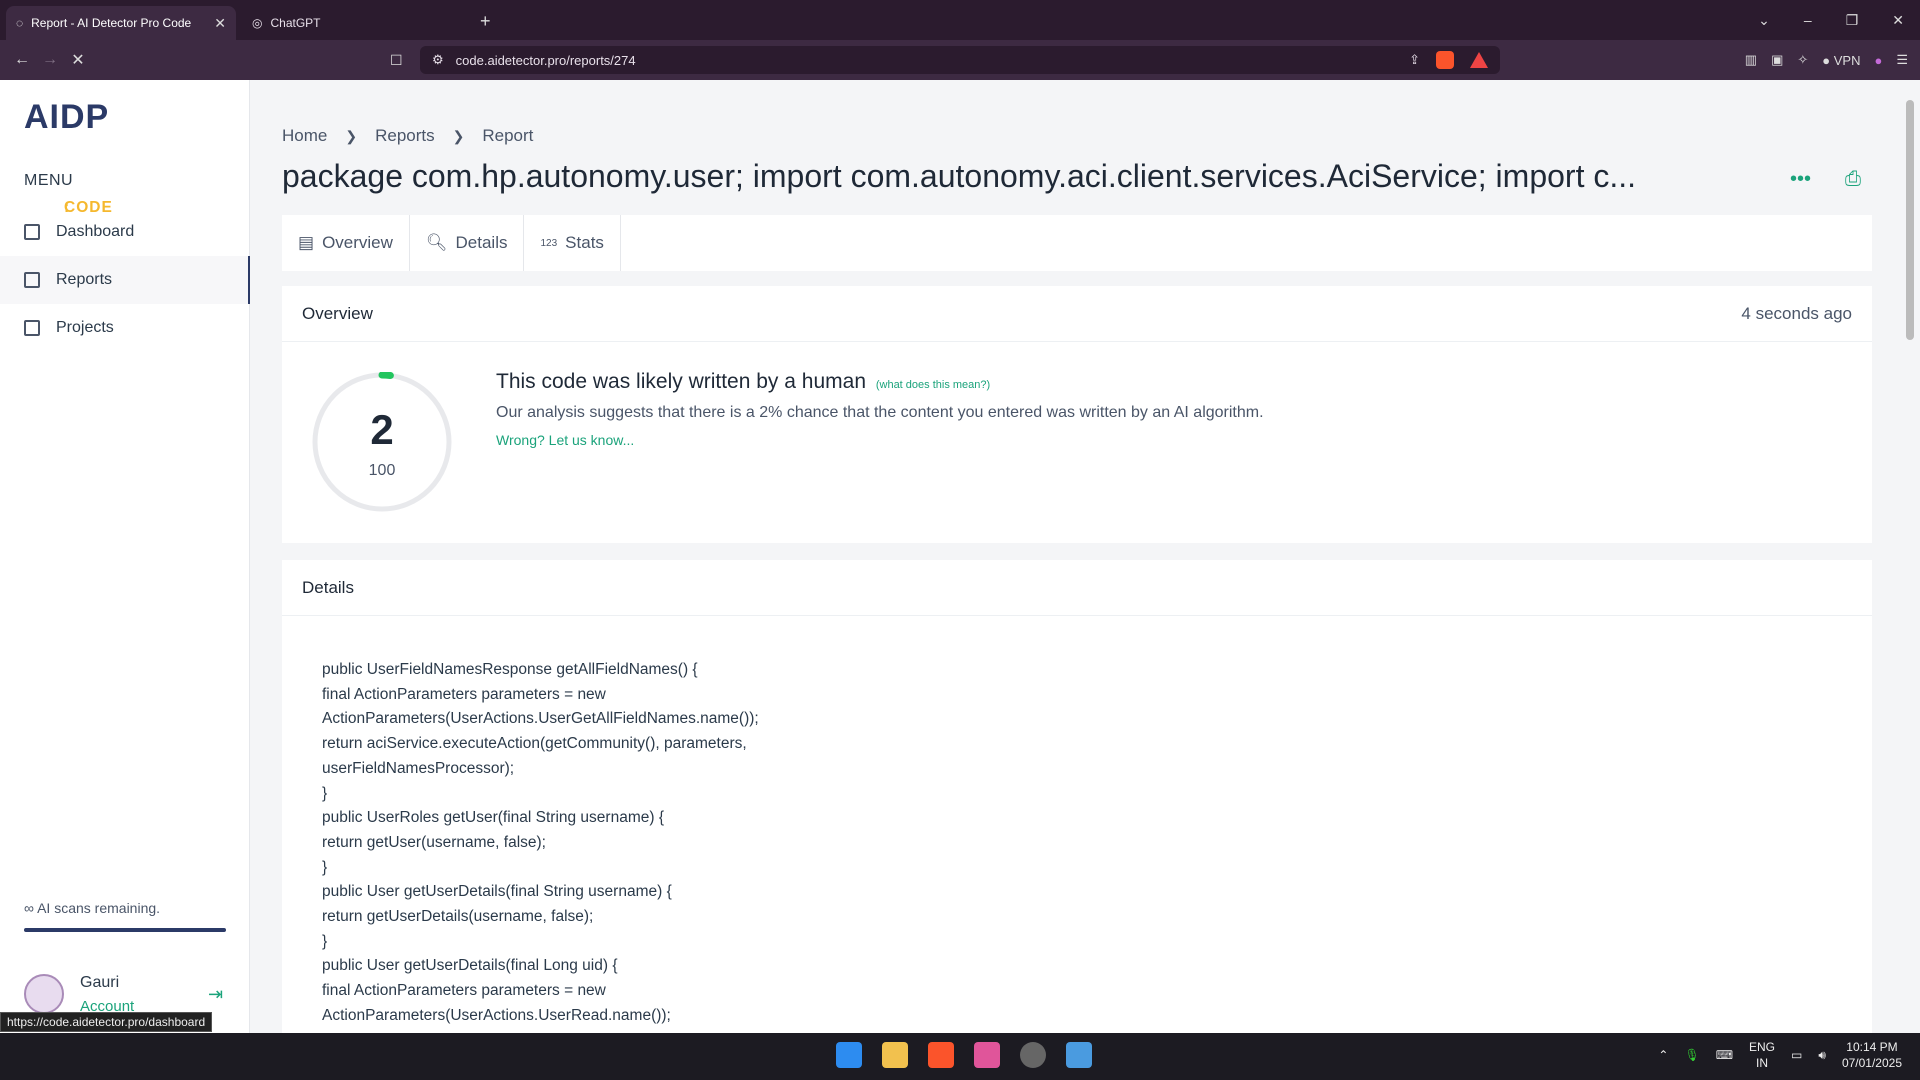  What do you see at coordinates (49, 180) in the screenshot?
I see `menu-label: MENU` at bounding box center [49, 180].